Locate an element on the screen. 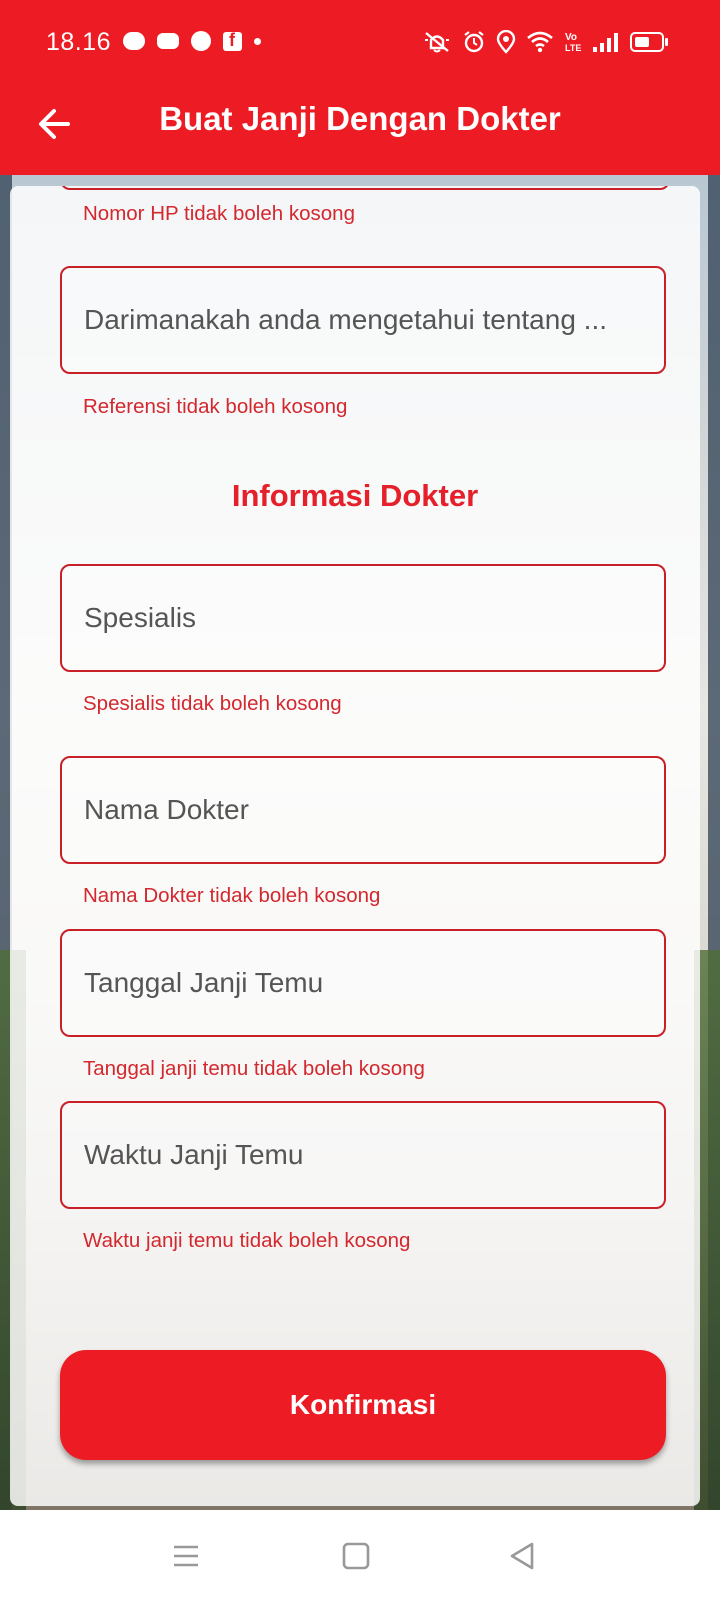  app-bar: Buat Janji Dengan Dokter is located at coordinates (360, 131).